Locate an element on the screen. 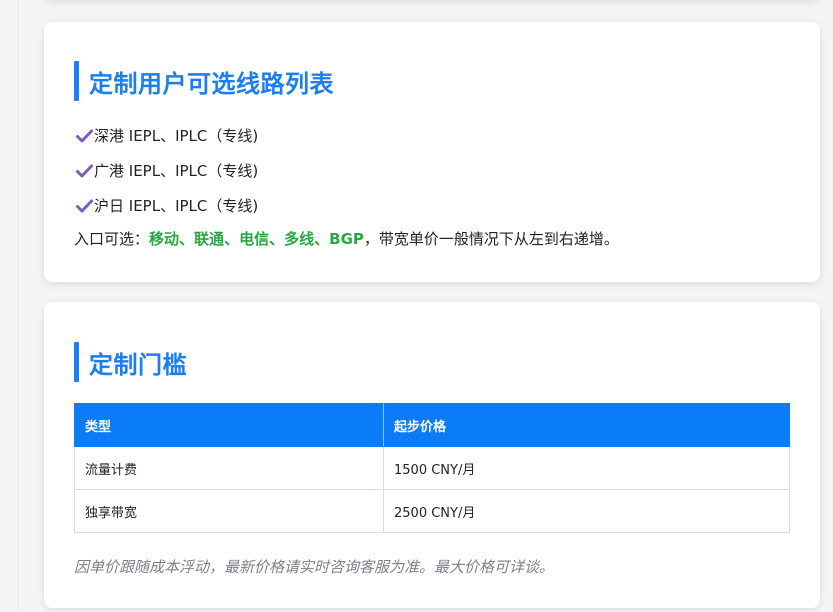 The height and width of the screenshot is (612, 833). entry-options-line: 入口可选：移动、联通、电信、多线、BGP，带宽单价一般情况下从左到右递增。 is located at coordinates (346, 238).